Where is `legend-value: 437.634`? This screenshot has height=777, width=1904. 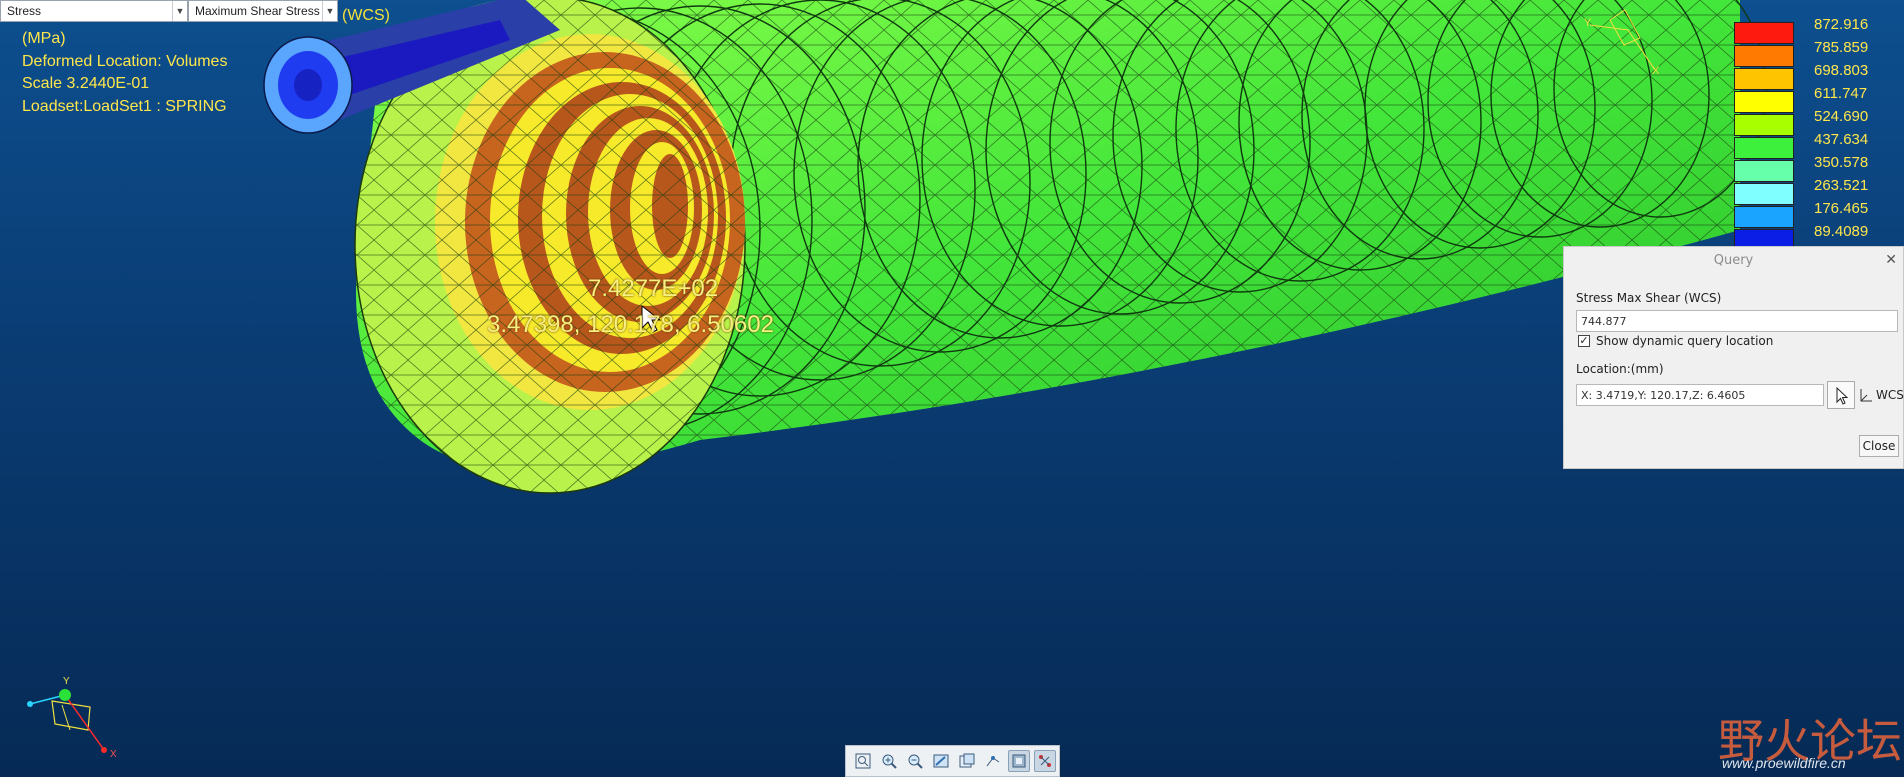
legend-value: 437.634 is located at coordinates (1841, 139).